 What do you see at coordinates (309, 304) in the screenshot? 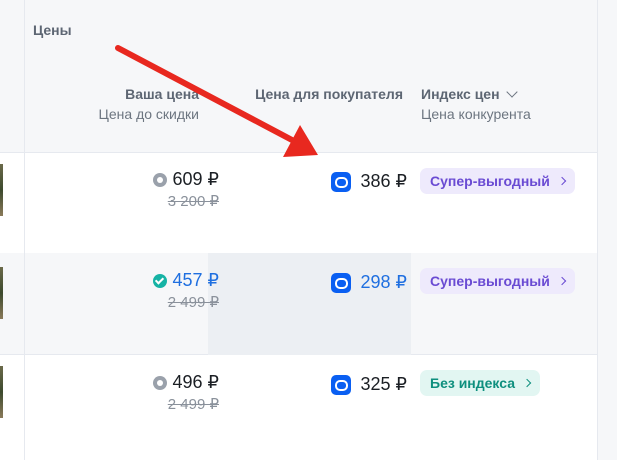
I see `hovered-cell` at bounding box center [309, 304].